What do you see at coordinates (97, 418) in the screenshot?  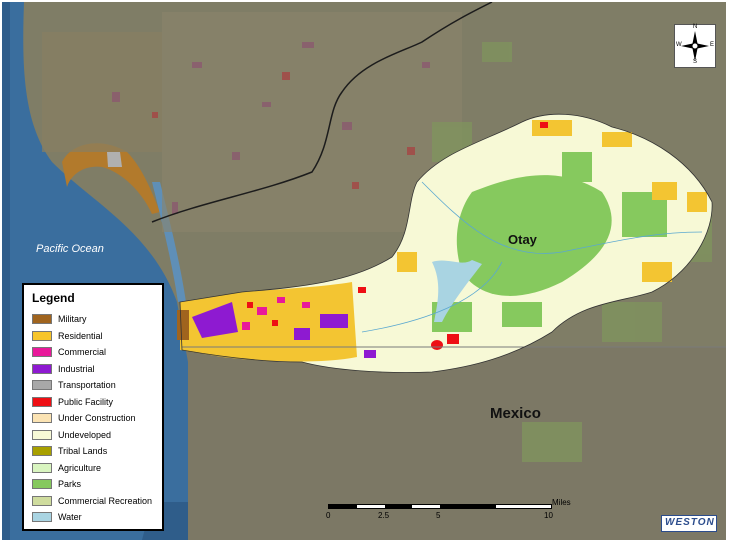 I see `legend-label: Under Construction` at bounding box center [97, 418].